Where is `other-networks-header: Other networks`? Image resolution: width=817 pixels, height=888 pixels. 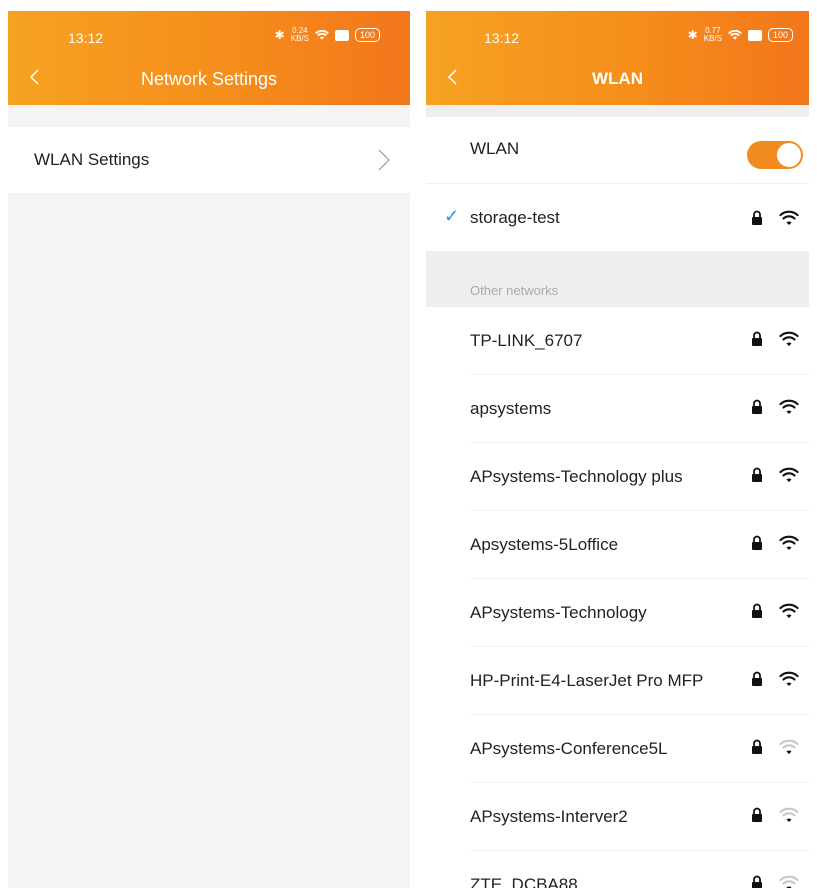
other-networks-header: Other networks is located at coordinates (617, 279).